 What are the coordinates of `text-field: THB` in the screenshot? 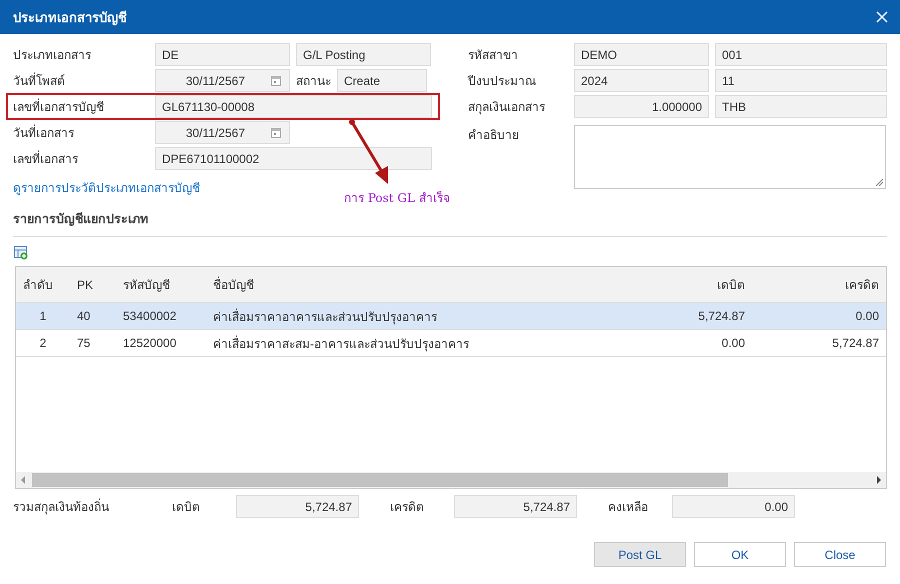 It's located at (801, 106).